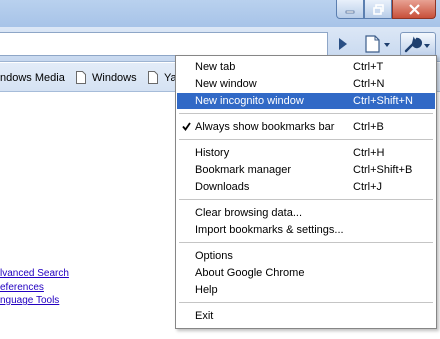 This screenshot has width=440, height=339. I want to click on window-controls, so click(386, 9).